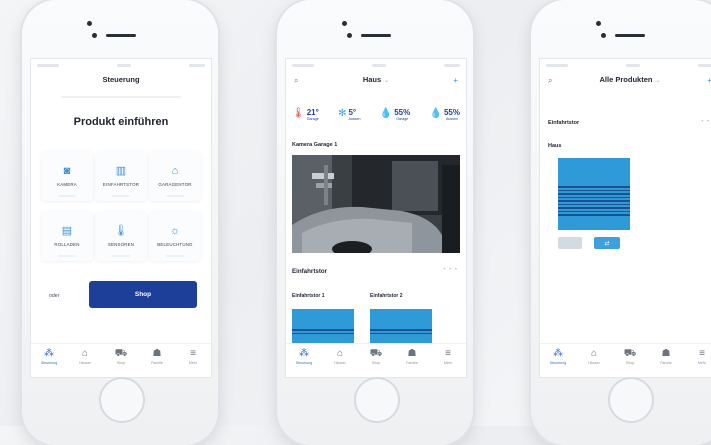 Image resolution: width=711 pixels, height=445 pixels. I want to click on tile-label: SENSOREN, so click(121, 244).